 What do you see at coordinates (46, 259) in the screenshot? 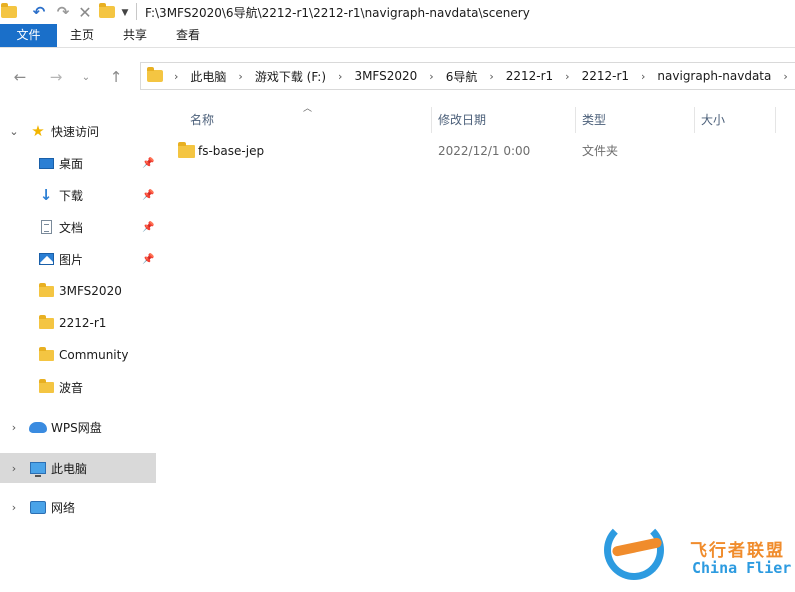
I see `picture-icon` at bounding box center [46, 259].